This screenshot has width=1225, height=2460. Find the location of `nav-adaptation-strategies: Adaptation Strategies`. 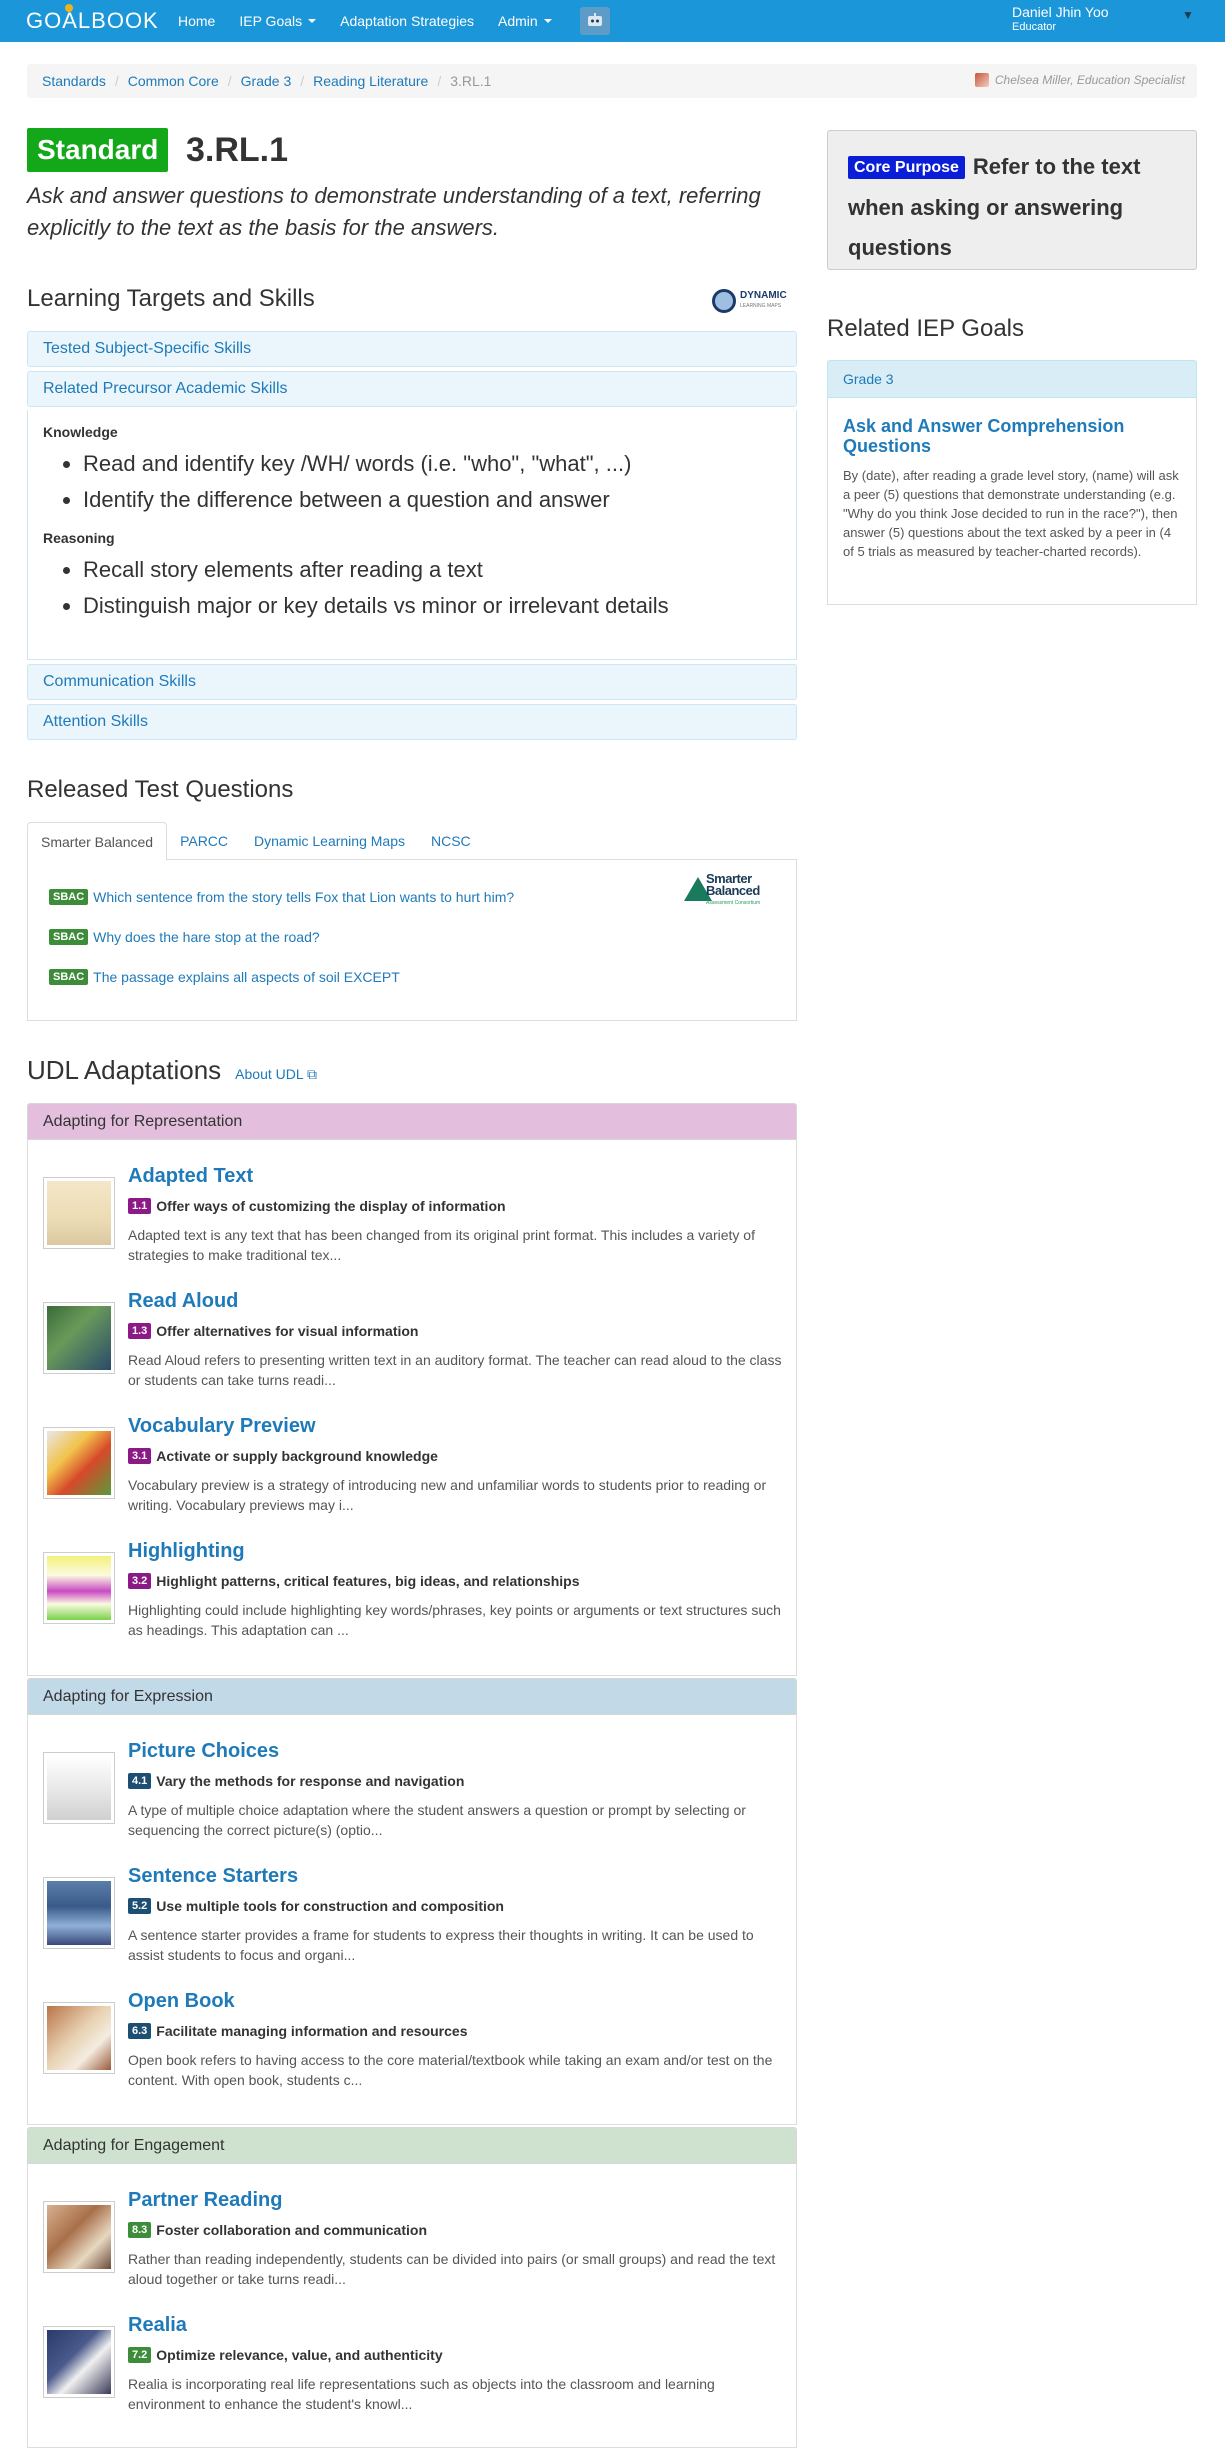

nav-adaptation-strategies: Adaptation Strategies is located at coordinates (407, 21).